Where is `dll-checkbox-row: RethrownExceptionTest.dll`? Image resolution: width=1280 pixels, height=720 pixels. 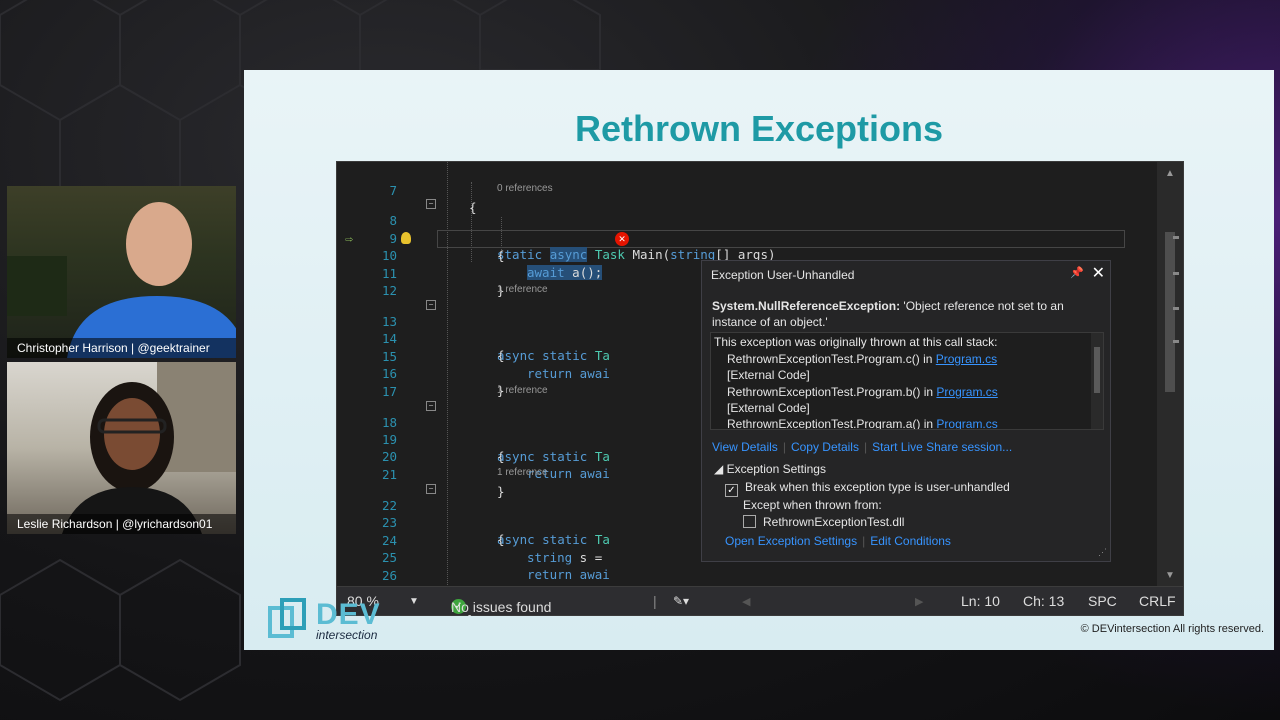 dll-checkbox-row: RethrownExceptionTest.dll is located at coordinates (823, 522).